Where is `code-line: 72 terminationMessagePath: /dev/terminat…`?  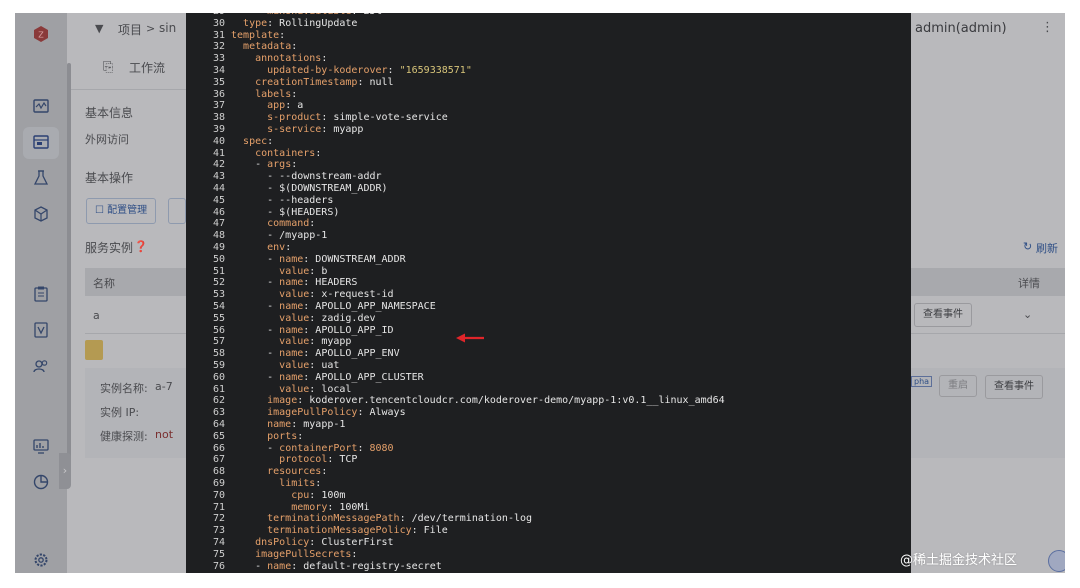
code-line: 72 terminationMessagePath: /dev/terminat… is located at coordinates (359, 519).